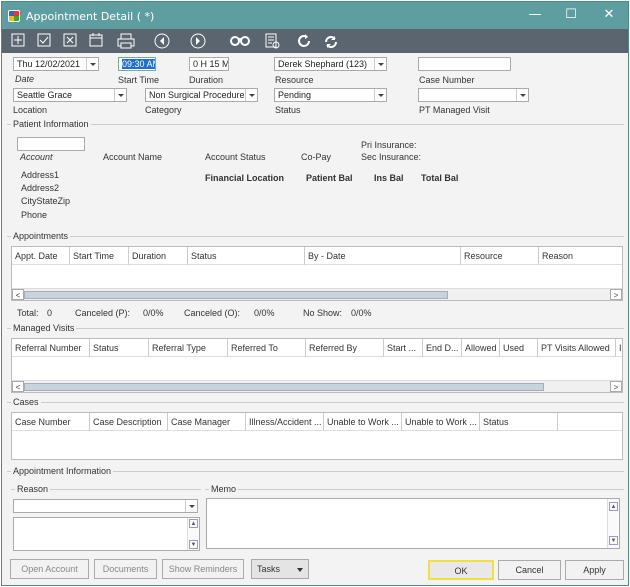 The image size is (630, 587). What do you see at coordinates (620, 348) in the screenshot?
I see `col-more: I` at bounding box center [620, 348].